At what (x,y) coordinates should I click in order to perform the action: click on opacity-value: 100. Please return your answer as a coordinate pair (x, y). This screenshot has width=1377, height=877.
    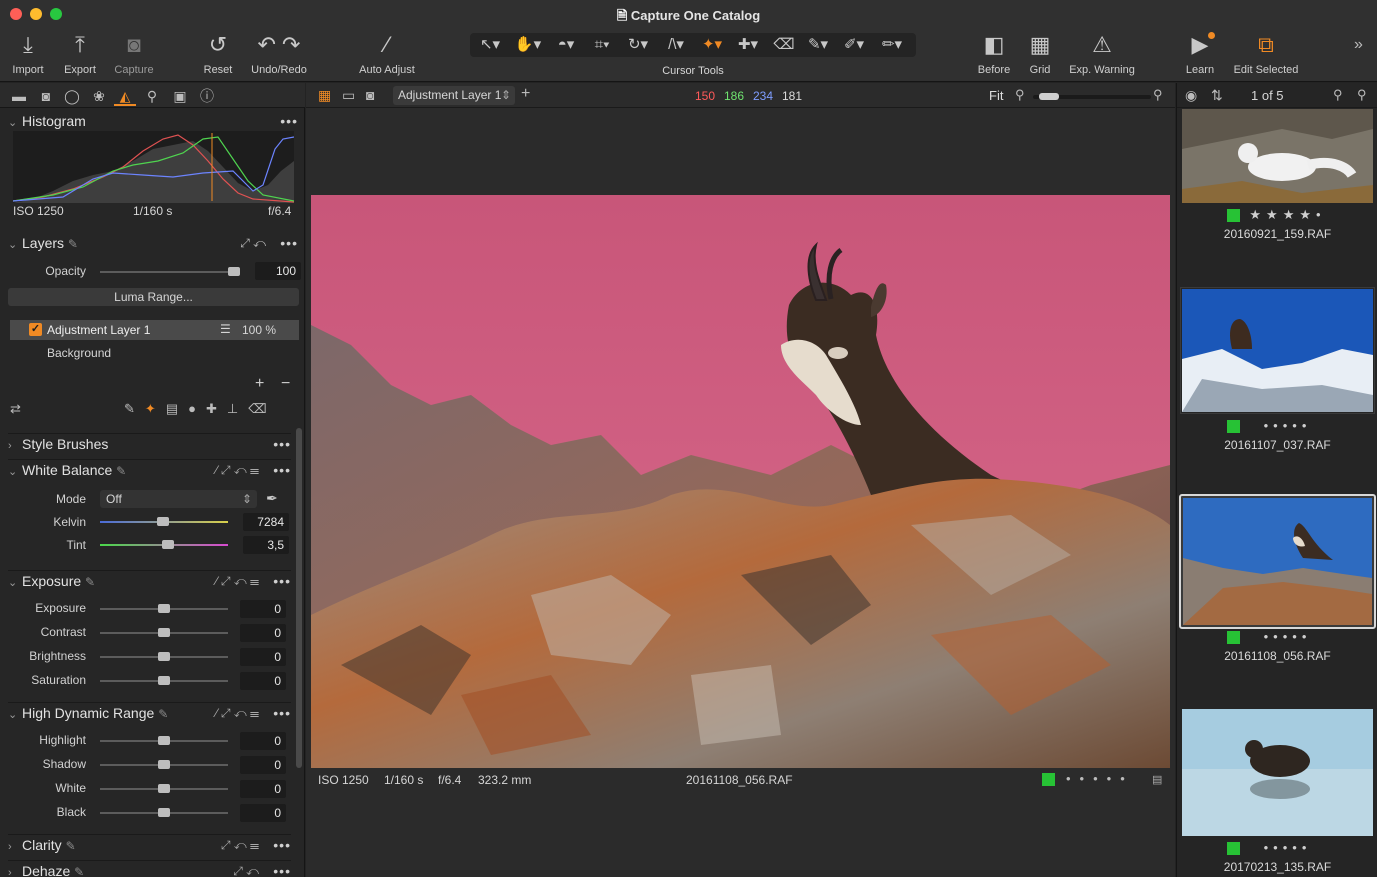
    Looking at the image, I should click on (278, 271).